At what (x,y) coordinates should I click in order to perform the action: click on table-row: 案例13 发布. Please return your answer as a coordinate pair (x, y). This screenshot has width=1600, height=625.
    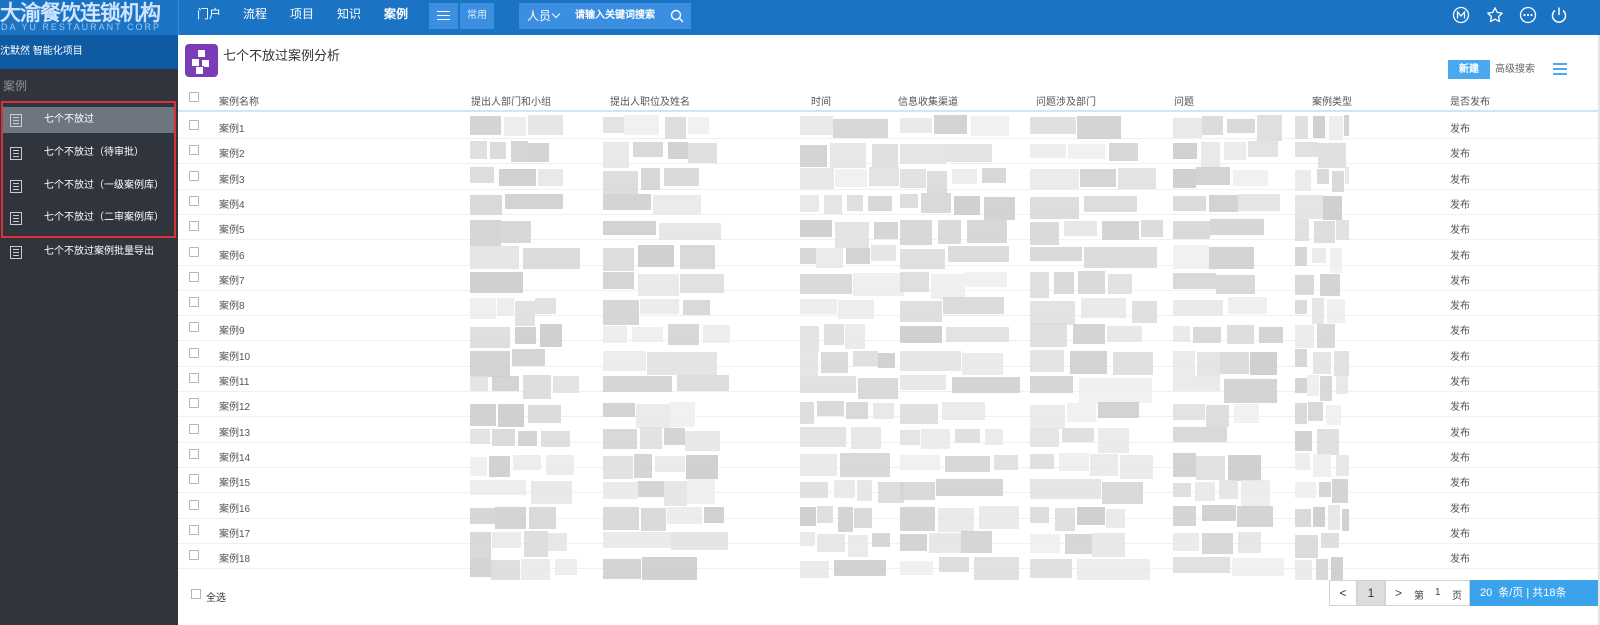
    Looking at the image, I should click on (889, 430).